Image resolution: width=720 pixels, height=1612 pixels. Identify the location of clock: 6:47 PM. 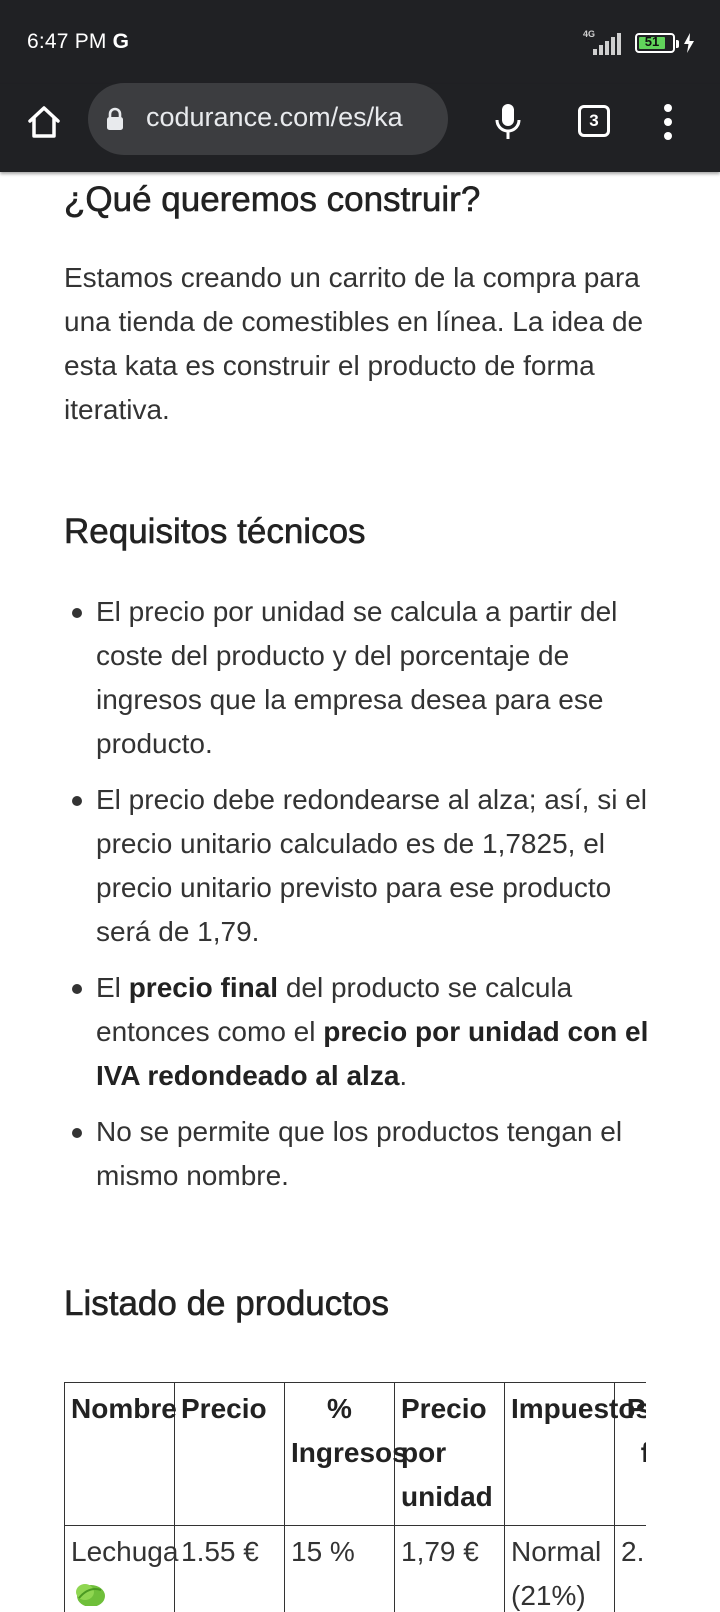
(67, 41).